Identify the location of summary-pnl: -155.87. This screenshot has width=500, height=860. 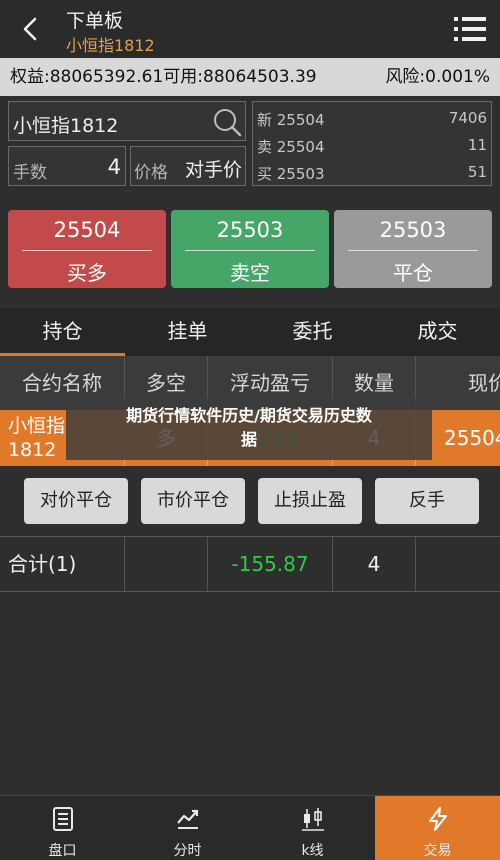
(270, 564).